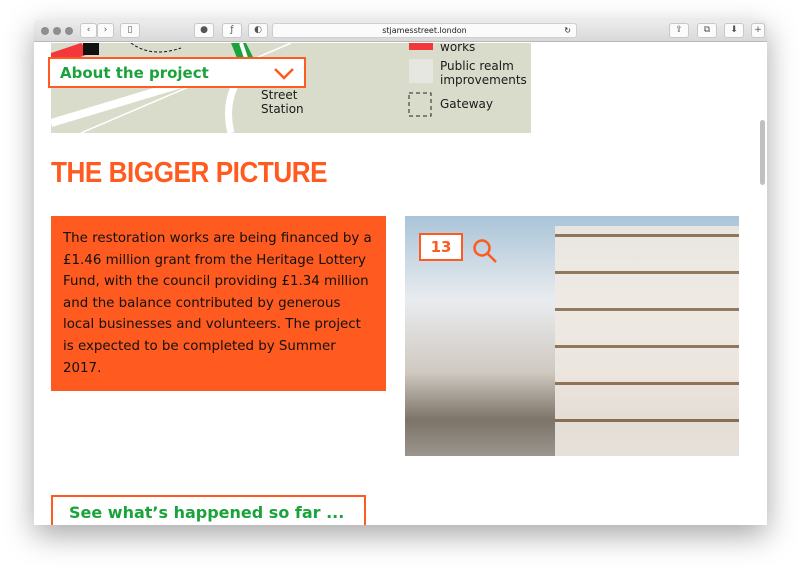  I want to click on scrollbar, so click(762, 152).